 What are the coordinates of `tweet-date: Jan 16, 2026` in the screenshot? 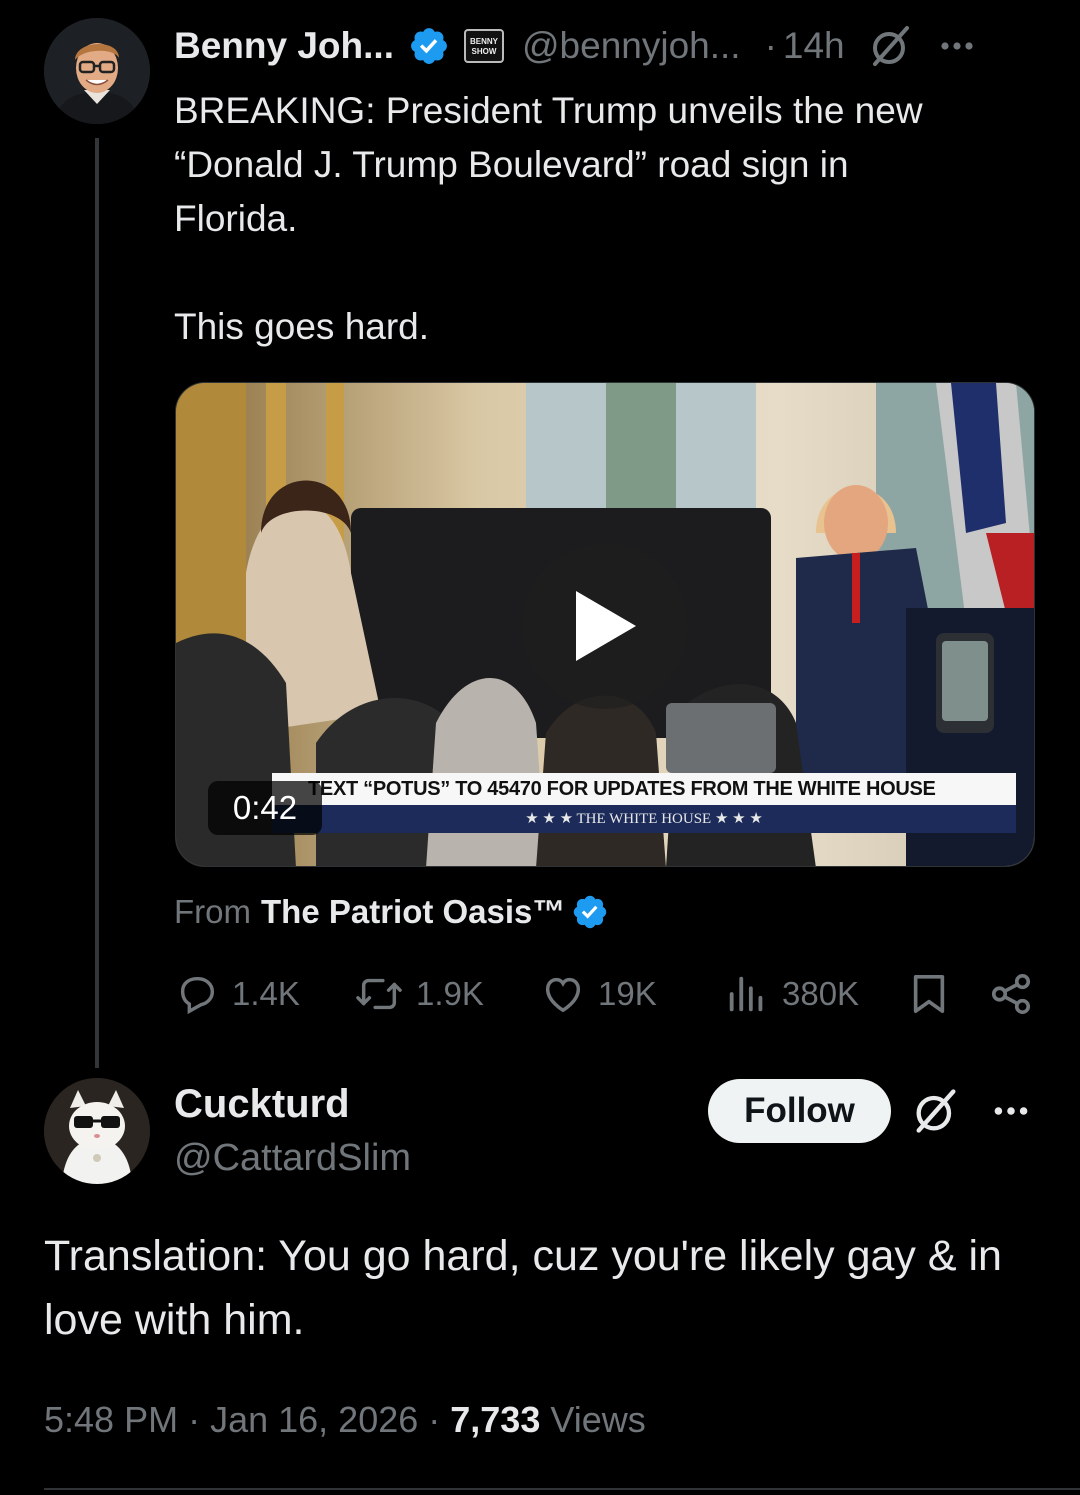 It's located at (314, 1420).